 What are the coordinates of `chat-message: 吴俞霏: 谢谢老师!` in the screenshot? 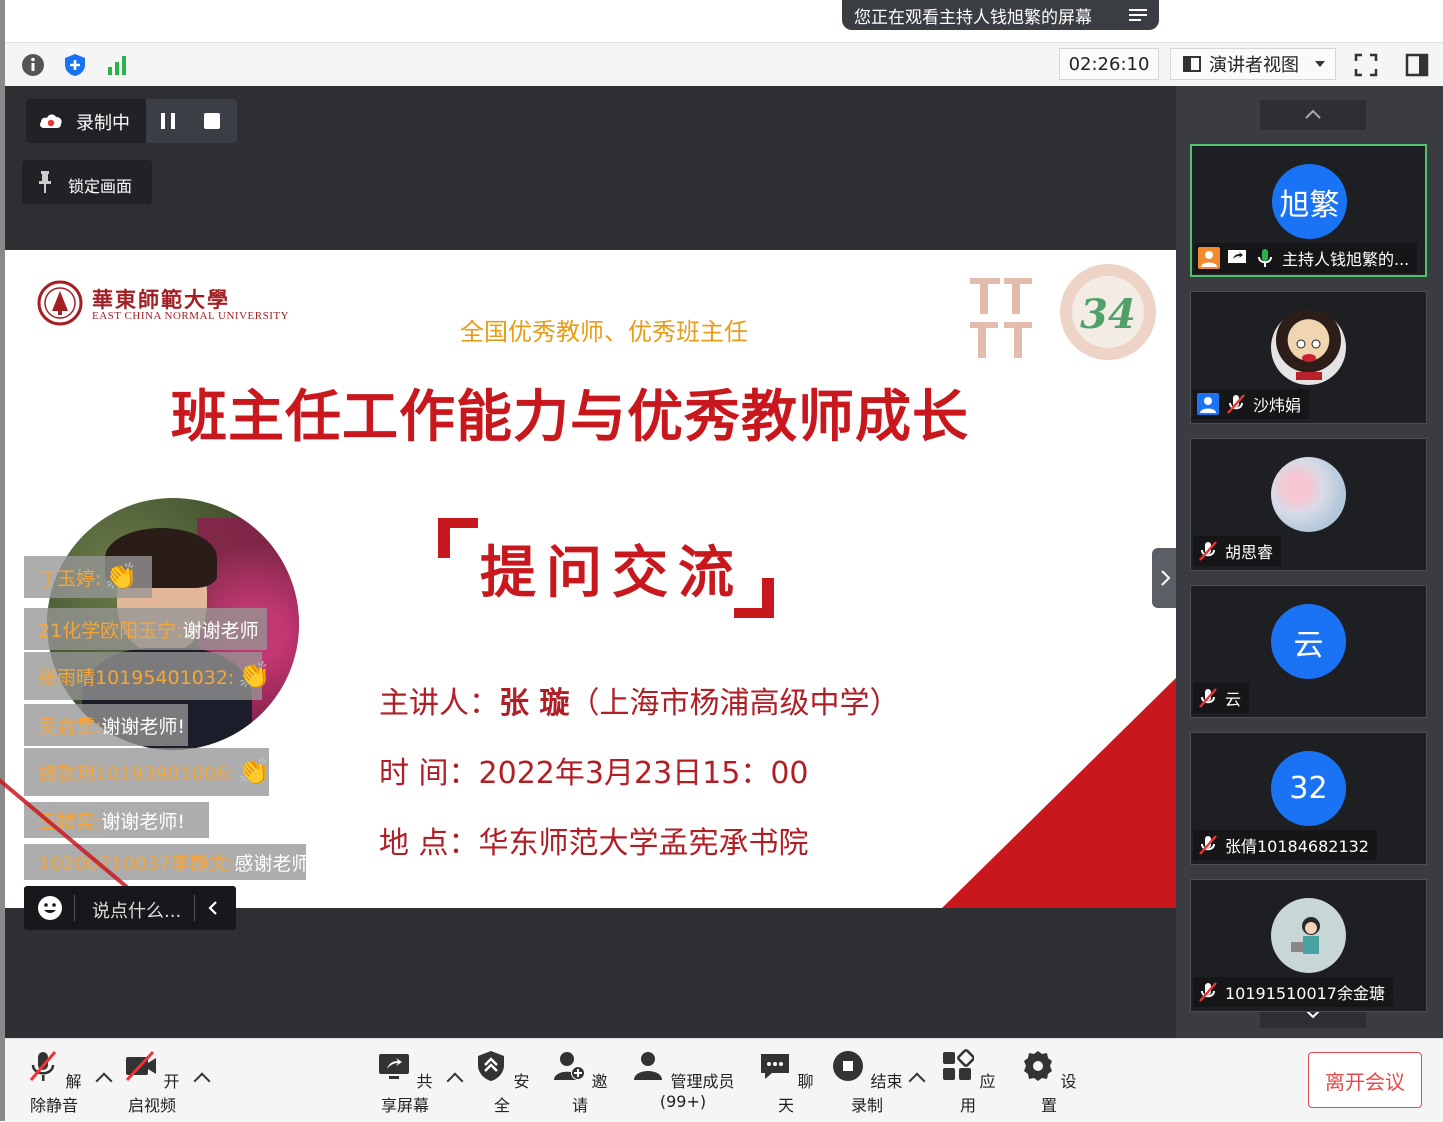 It's located at (106, 725).